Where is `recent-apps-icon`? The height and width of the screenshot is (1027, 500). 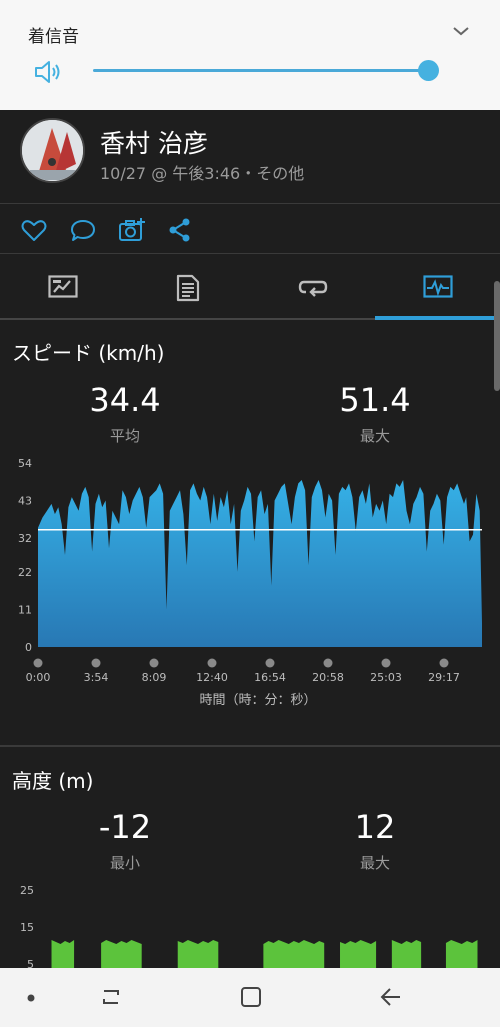
recent-apps-icon is located at coordinates (111, 997).